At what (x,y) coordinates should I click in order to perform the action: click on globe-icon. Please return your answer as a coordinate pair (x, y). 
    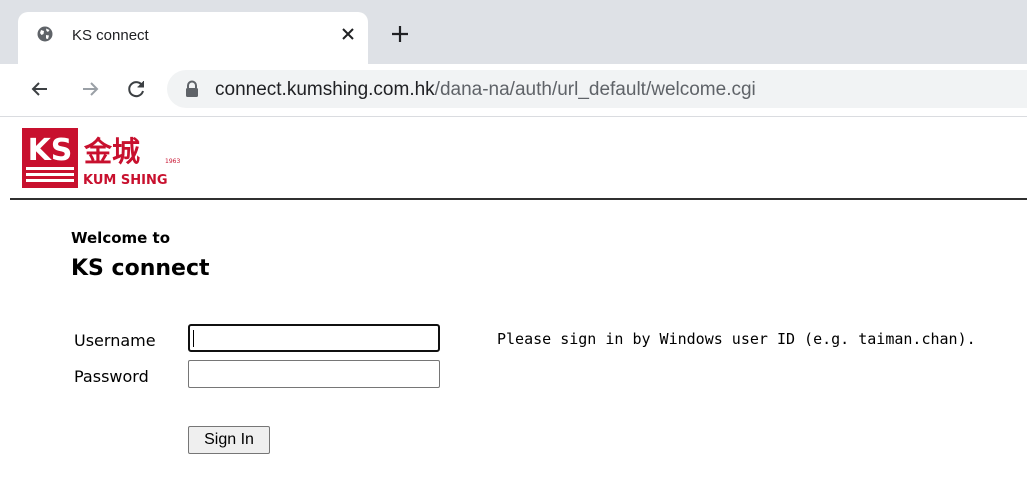
    Looking at the image, I should click on (45, 34).